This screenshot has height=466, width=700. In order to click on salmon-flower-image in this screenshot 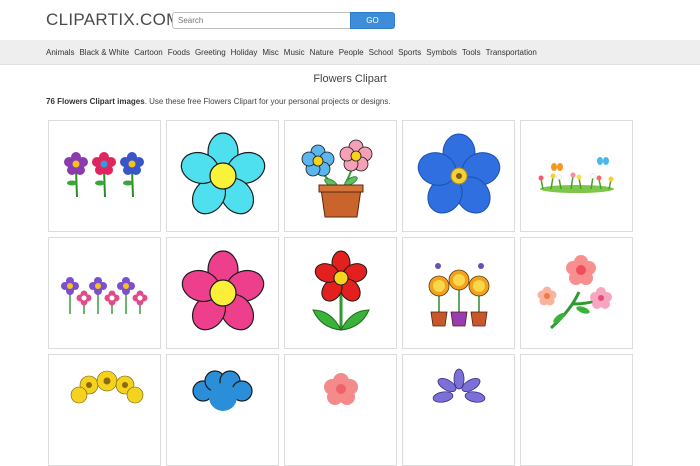, I will do `click(341, 389)`.